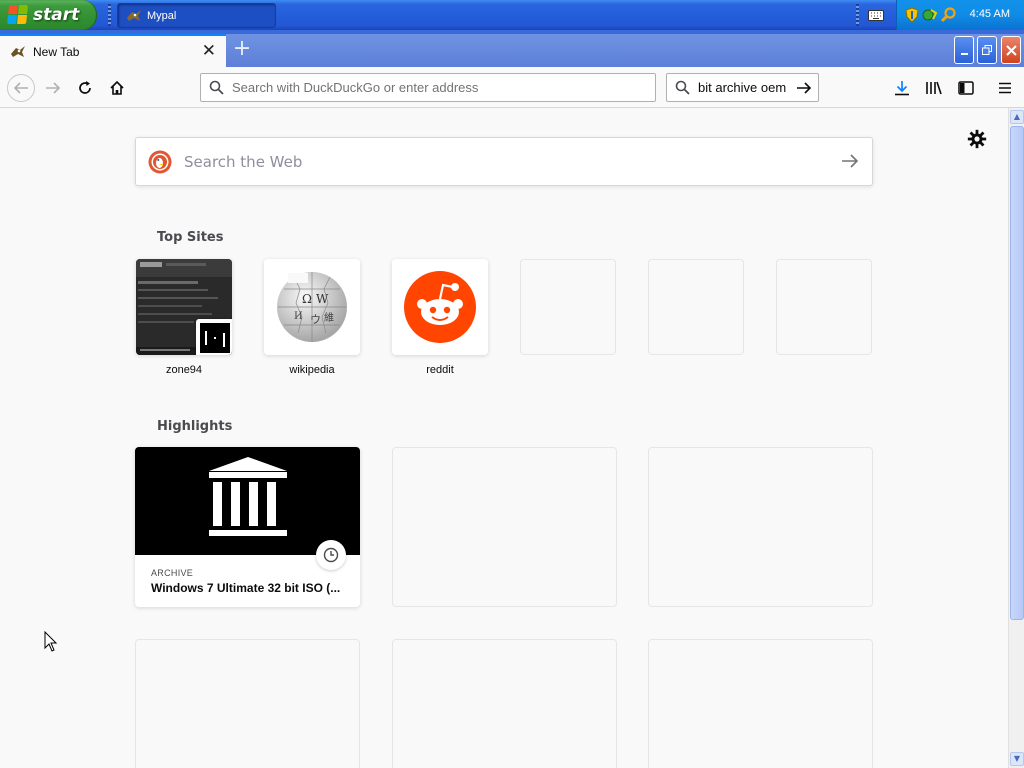 The image size is (1024, 768). I want to click on downloads-button, so click(902, 88).